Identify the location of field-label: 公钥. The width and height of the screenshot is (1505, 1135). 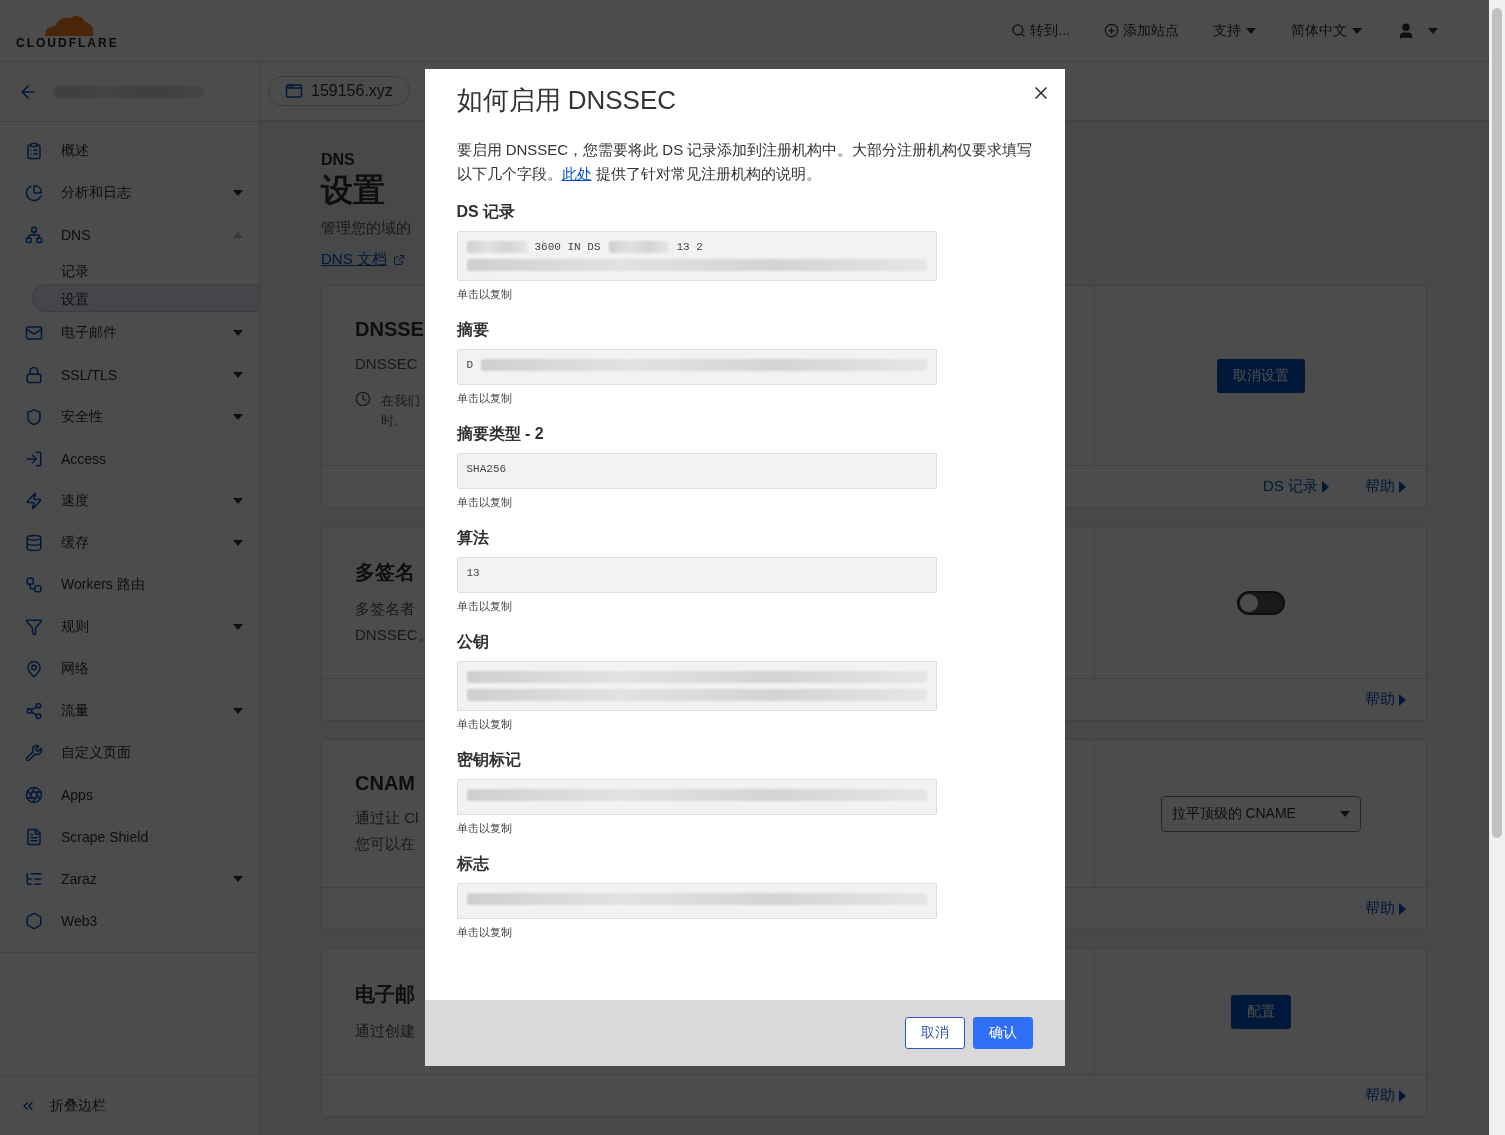
(472, 642).